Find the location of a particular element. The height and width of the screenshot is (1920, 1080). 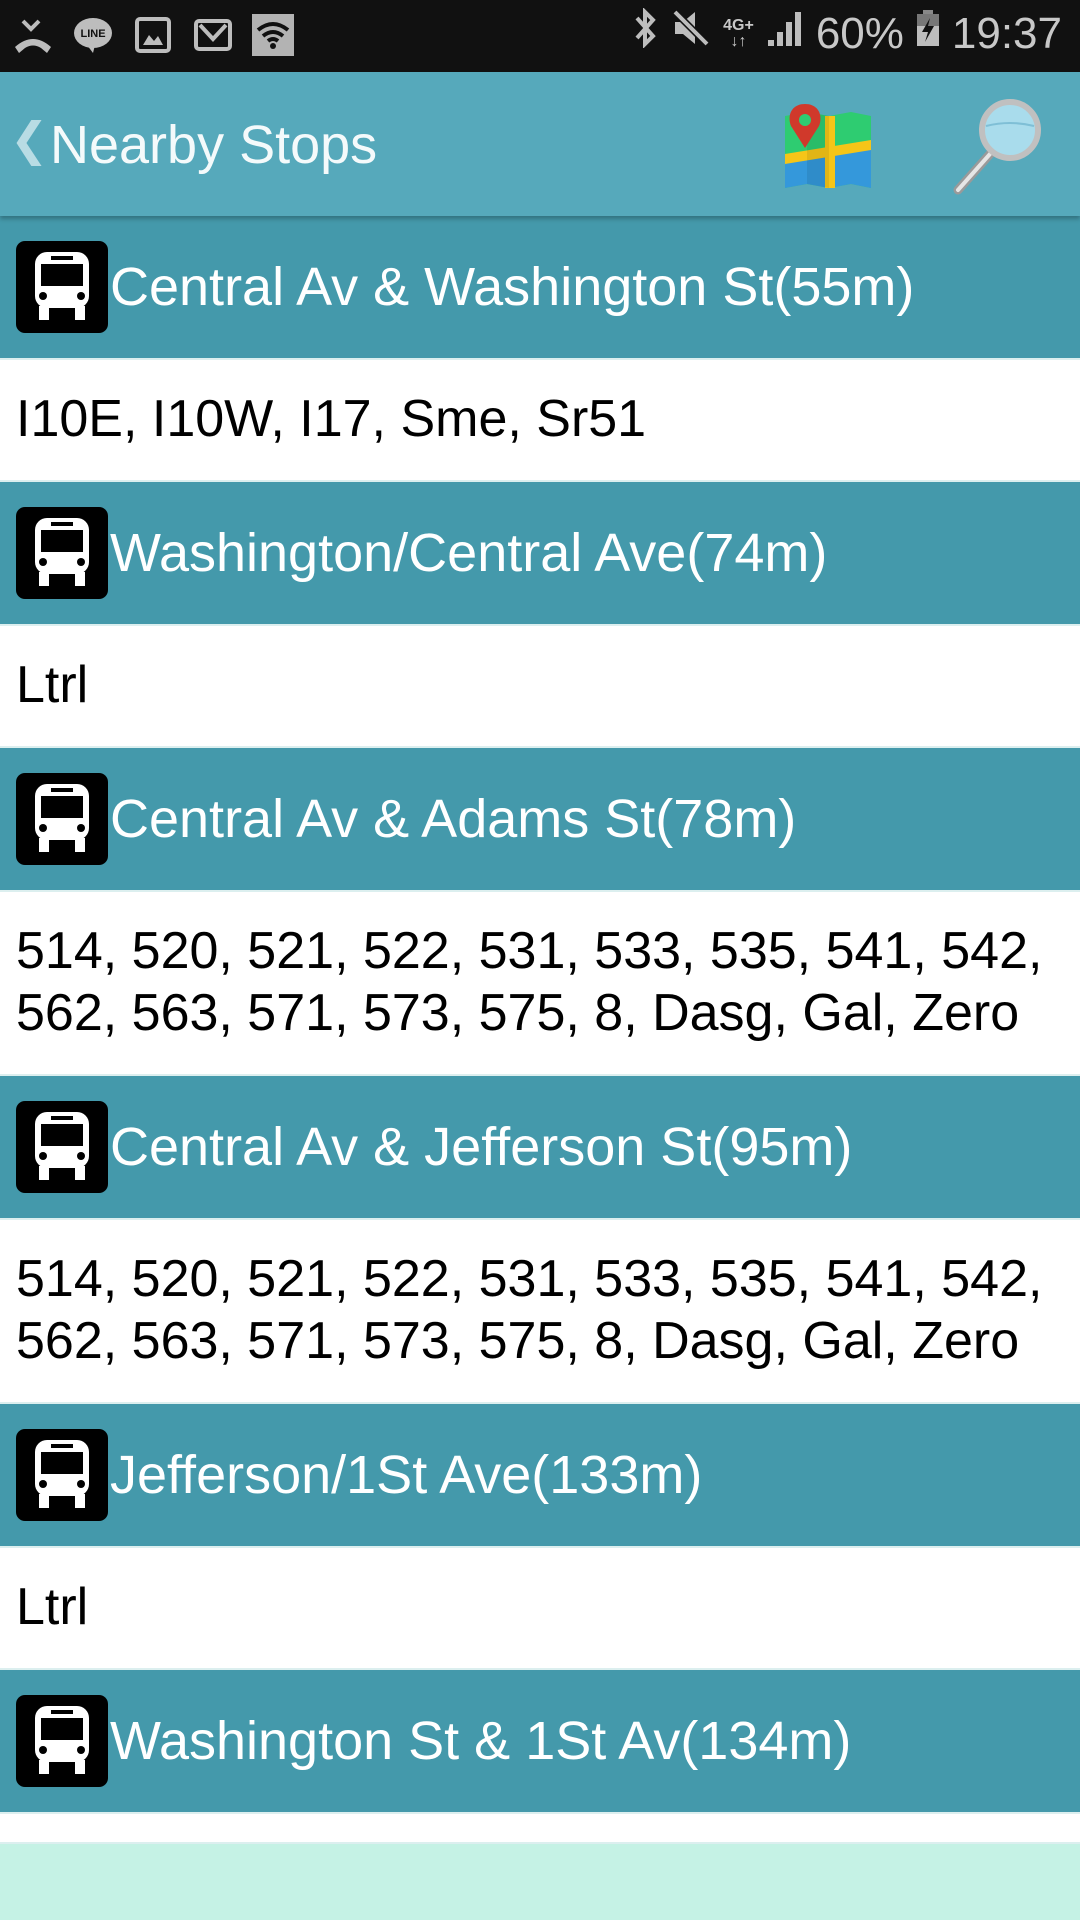

svg-text: LINE is located at coordinates (92, 34).